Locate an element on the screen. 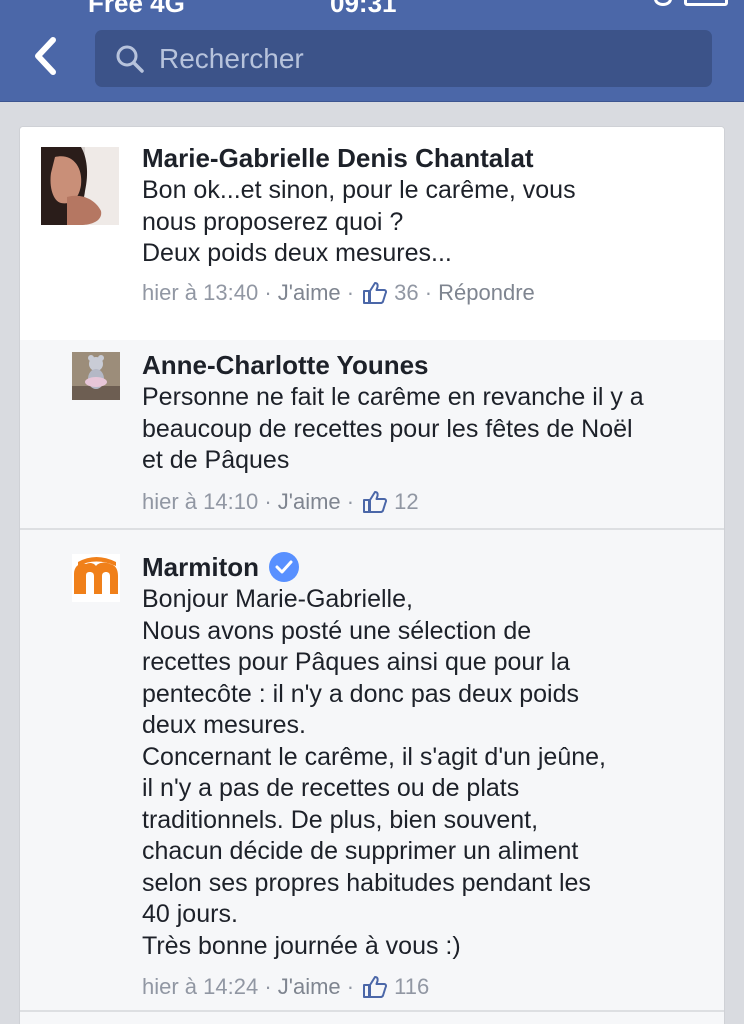 The height and width of the screenshot is (1024, 744). comment-author: Anne-Charlotte Younes is located at coordinates (426, 365).